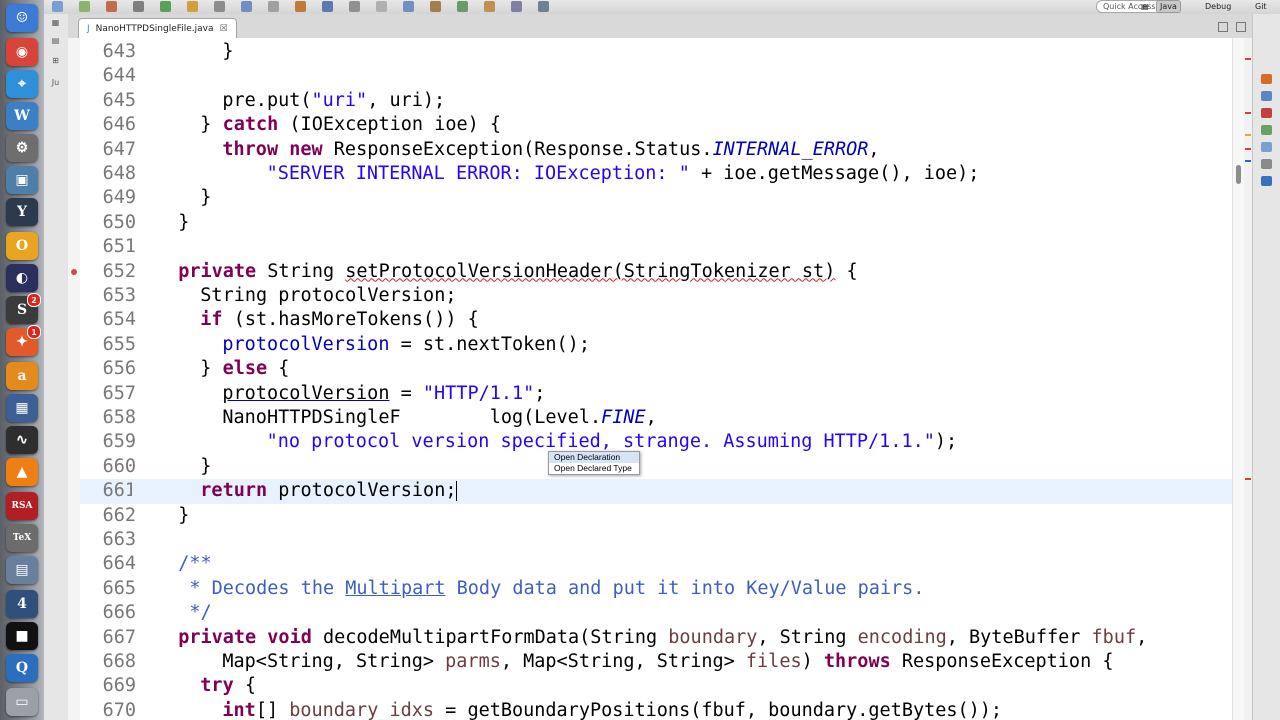  I want to click on warning-marker-icon, so click(74, 271).